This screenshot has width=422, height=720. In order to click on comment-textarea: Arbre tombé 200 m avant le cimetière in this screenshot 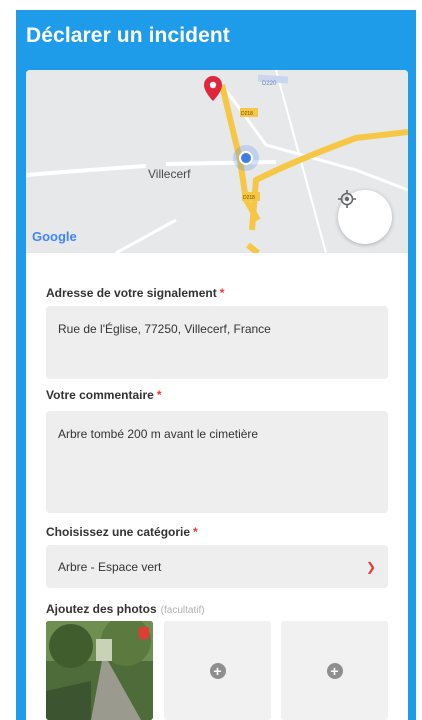, I will do `click(217, 462)`.